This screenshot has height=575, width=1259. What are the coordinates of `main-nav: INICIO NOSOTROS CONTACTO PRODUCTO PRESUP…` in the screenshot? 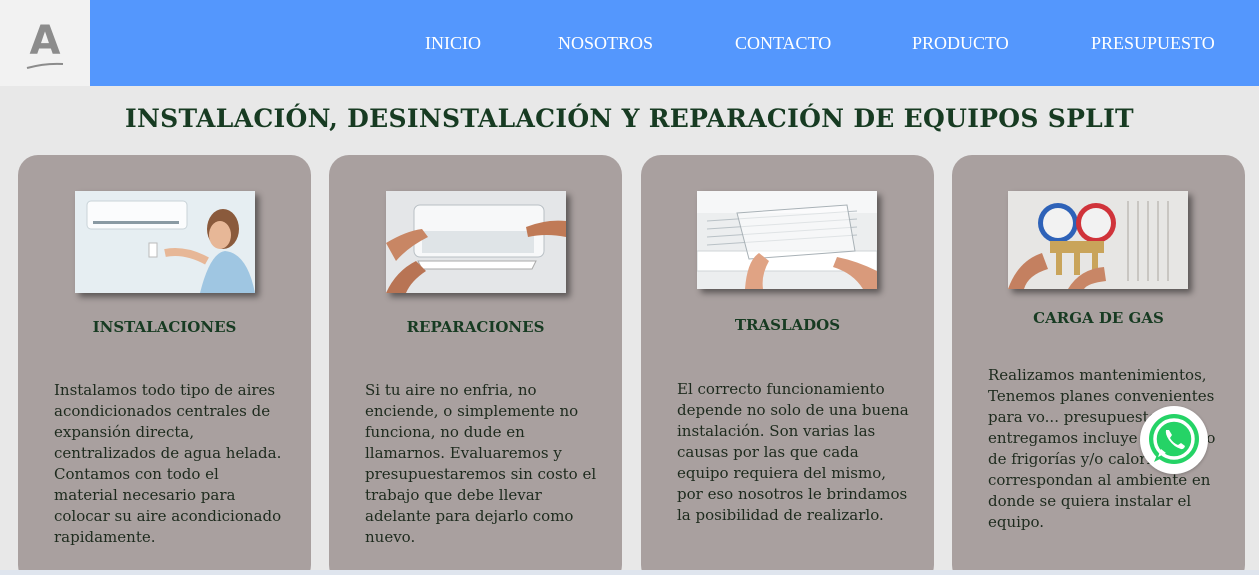 It's located at (629, 43).